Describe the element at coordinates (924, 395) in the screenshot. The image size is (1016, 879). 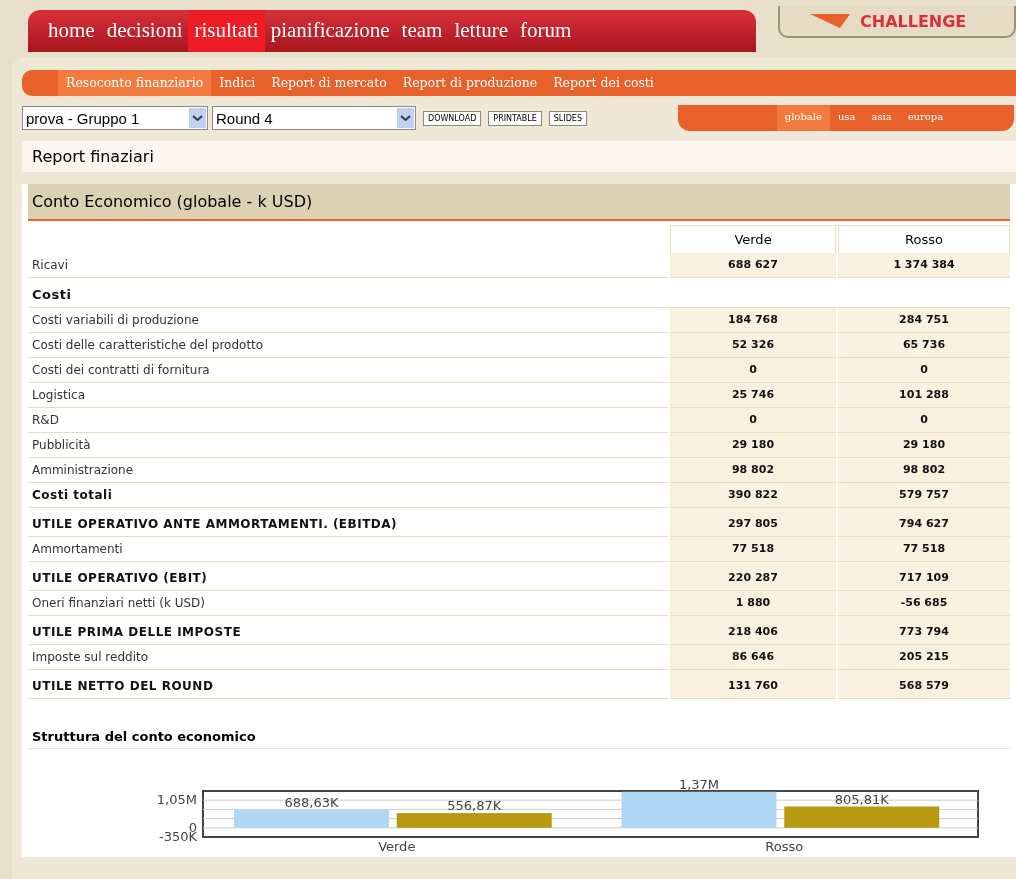
I see `table-cell: 101 288` at that location.